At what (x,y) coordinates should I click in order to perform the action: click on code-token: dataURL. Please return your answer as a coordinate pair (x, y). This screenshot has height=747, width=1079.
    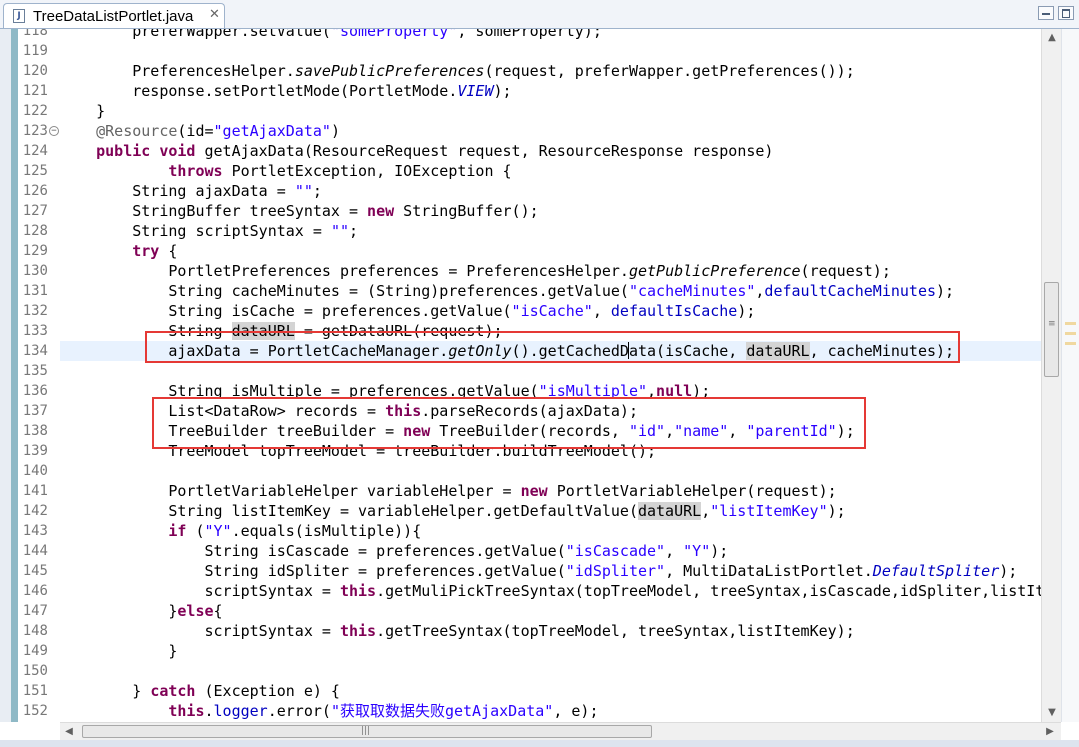
    Looking at the image, I should click on (778, 351).